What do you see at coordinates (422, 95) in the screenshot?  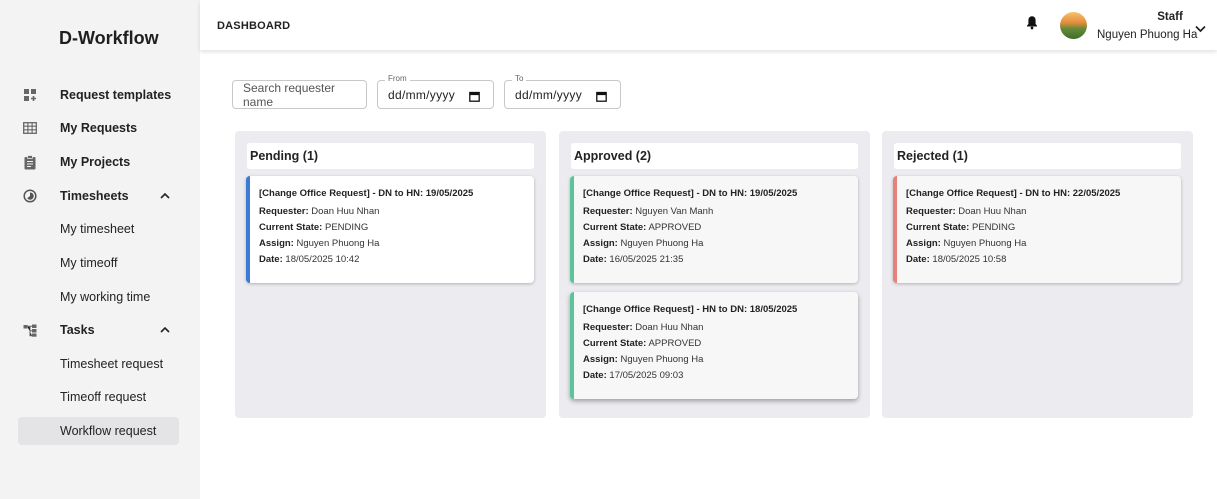 I see `from-date-value: dd/mm/yyyy` at bounding box center [422, 95].